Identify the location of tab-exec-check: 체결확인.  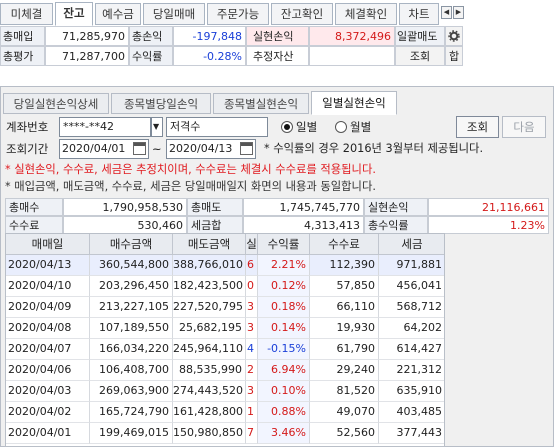
(366, 14).